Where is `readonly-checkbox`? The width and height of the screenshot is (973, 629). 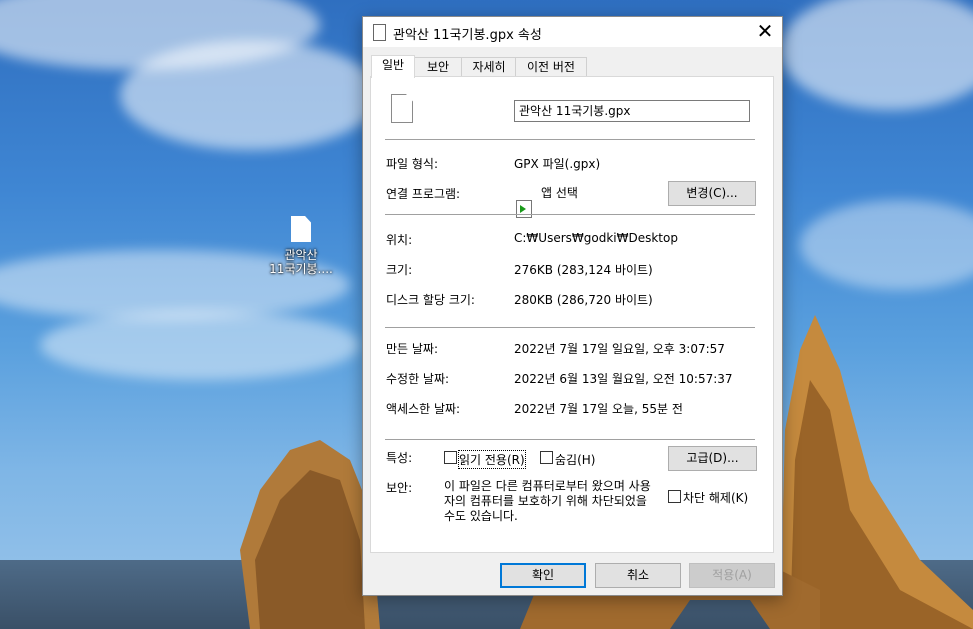
readonly-checkbox is located at coordinates (450, 457).